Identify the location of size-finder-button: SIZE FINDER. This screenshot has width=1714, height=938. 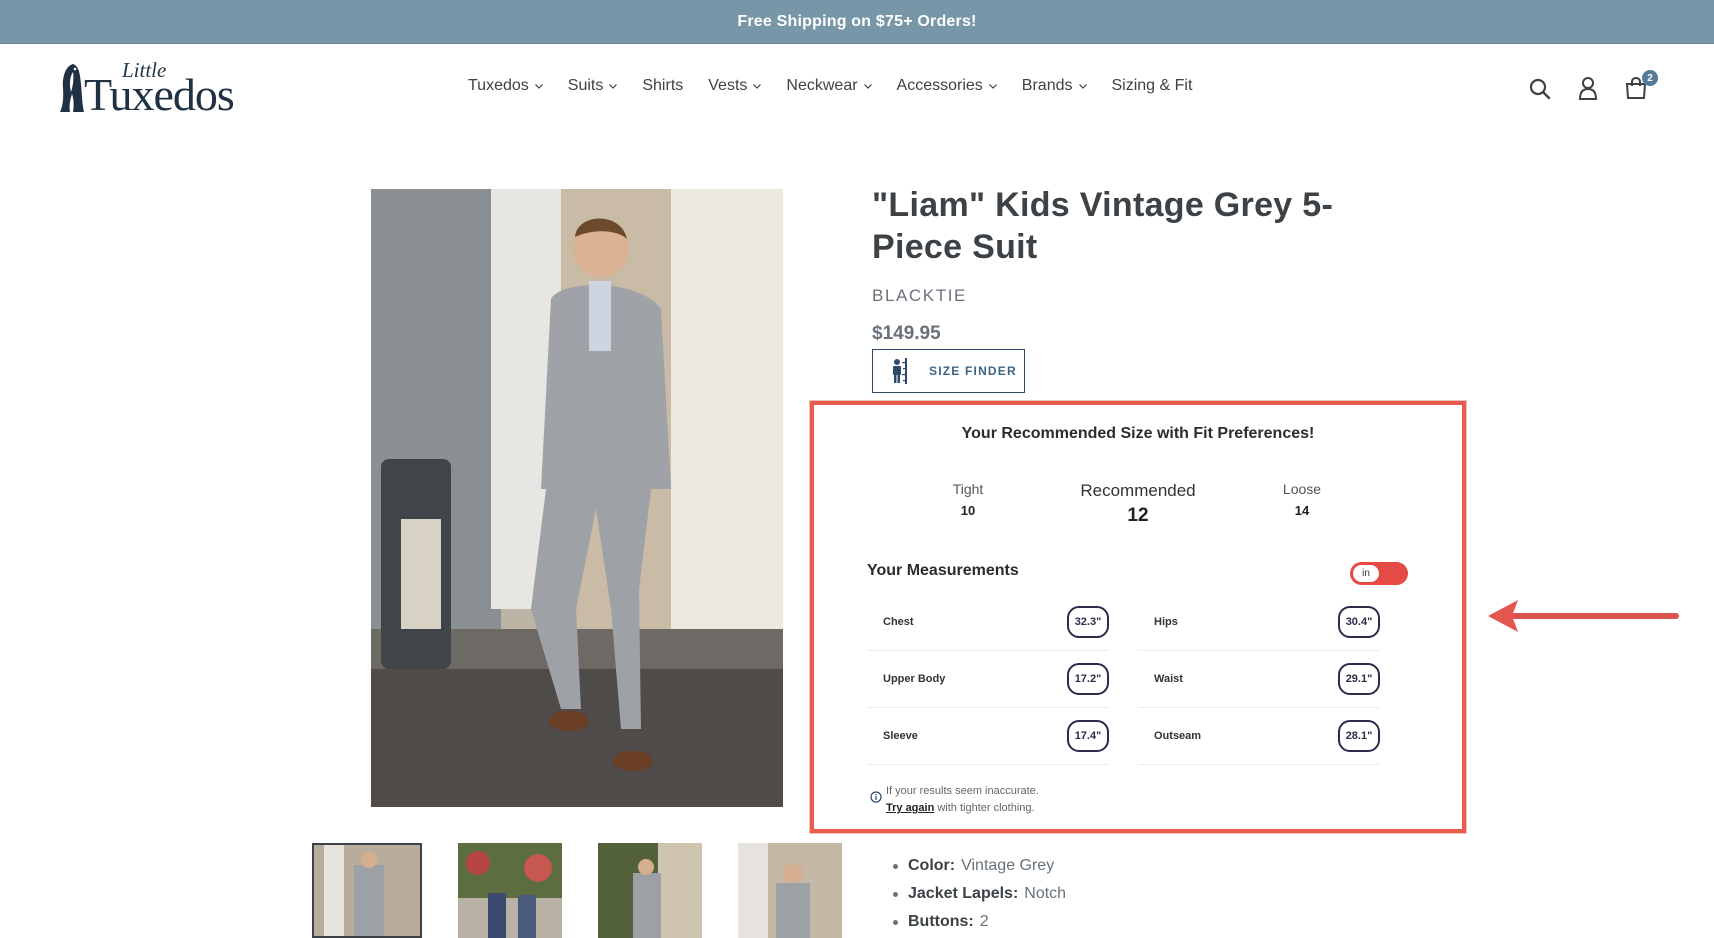
(948, 371).